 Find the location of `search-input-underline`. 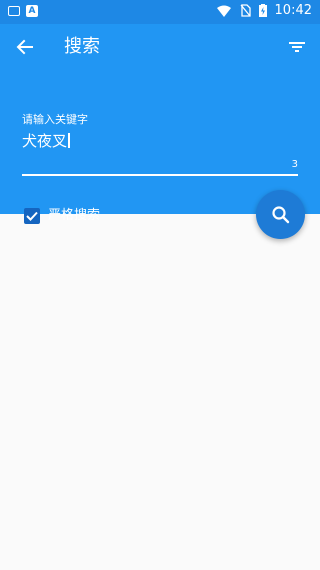

search-input-underline is located at coordinates (160, 175).